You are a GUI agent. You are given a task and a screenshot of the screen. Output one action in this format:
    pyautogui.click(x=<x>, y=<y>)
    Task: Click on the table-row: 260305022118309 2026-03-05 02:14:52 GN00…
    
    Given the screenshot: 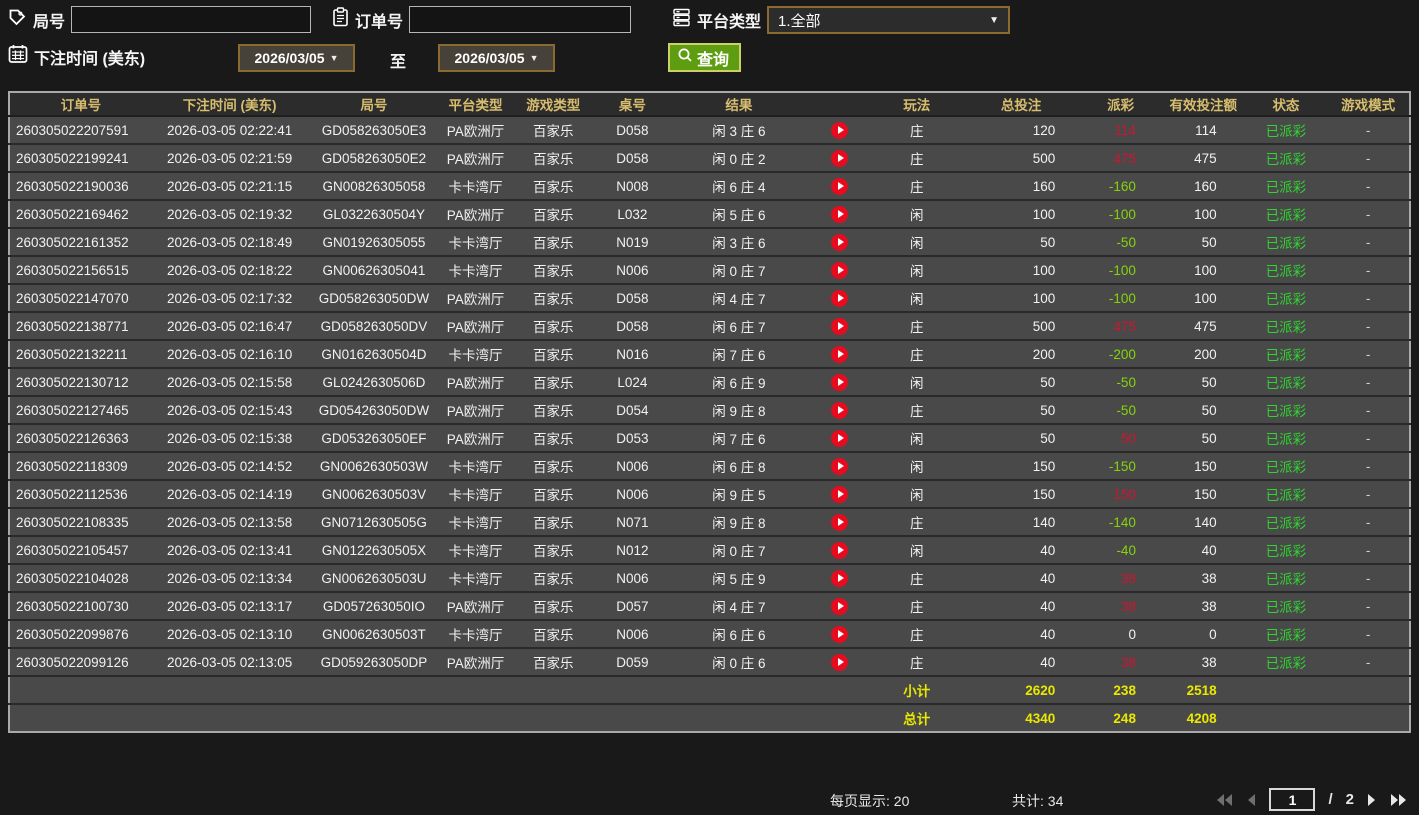 What is the action you would take?
    pyautogui.click(x=709, y=466)
    